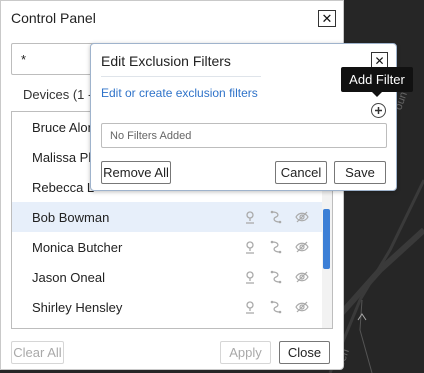 This screenshot has width=424, height=373. What do you see at coordinates (63, 187) in the screenshot?
I see `device-name: Rebecca L` at bounding box center [63, 187].